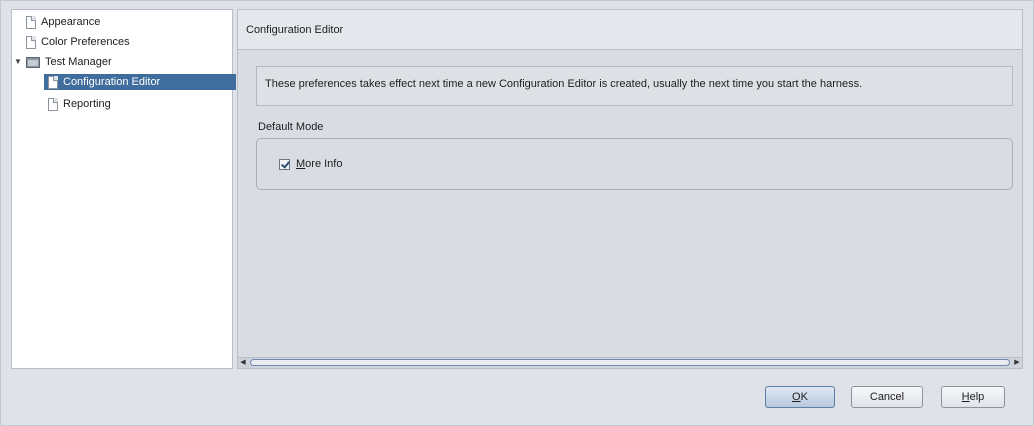 Image resolution: width=1034 pixels, height=426 pixels. What do you see at coordinates (71, 22) in the screenshot?
I see `tree-item-label: Appearance` at bounding box center [71, 22].